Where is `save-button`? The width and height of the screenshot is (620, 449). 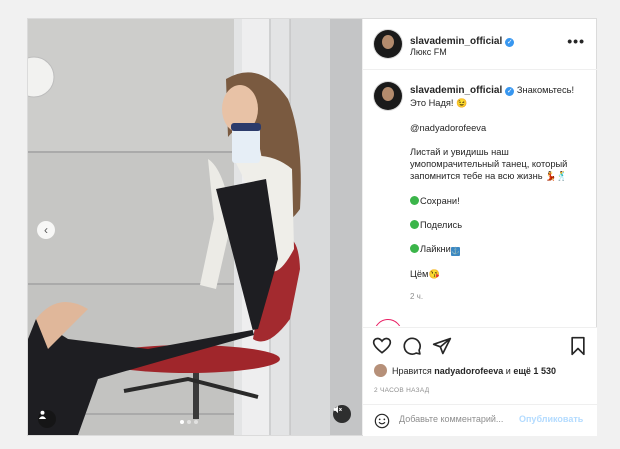
save-button is located at coordinates (578, 346).